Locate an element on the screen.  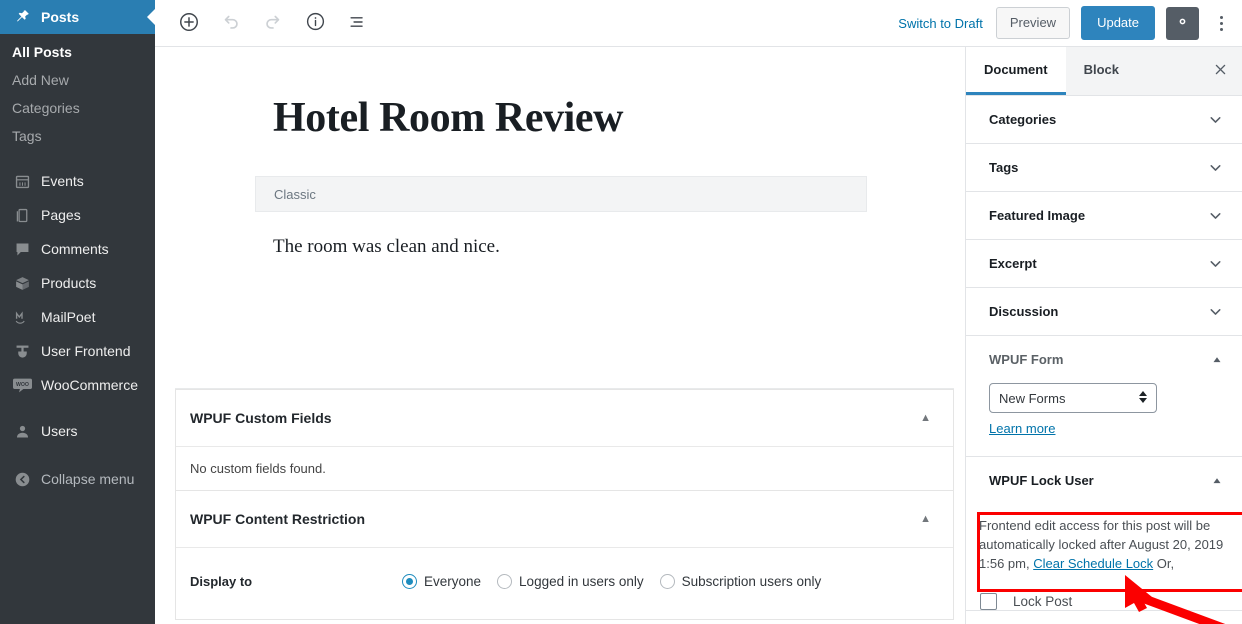
switch-to-draft-button: Switch to Draft is located at coordinates (940, 23).